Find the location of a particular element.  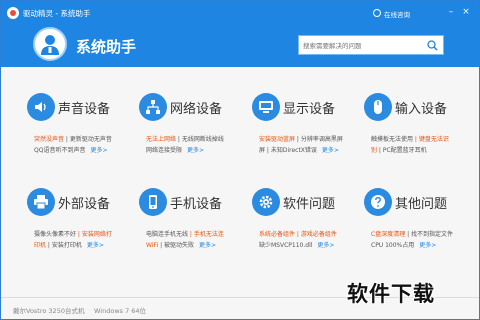

category-title: 显示设备 is located at coordinates (309, 107).